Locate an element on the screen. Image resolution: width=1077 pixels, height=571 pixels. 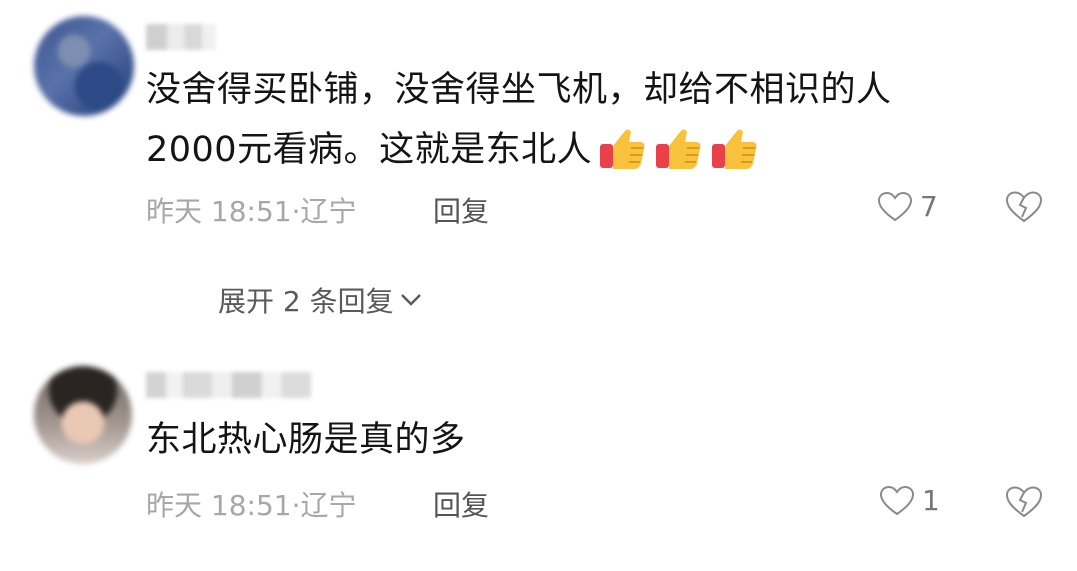
comment-line-1: 东北热心肠是真的多 is located at coordinates (306, 440).